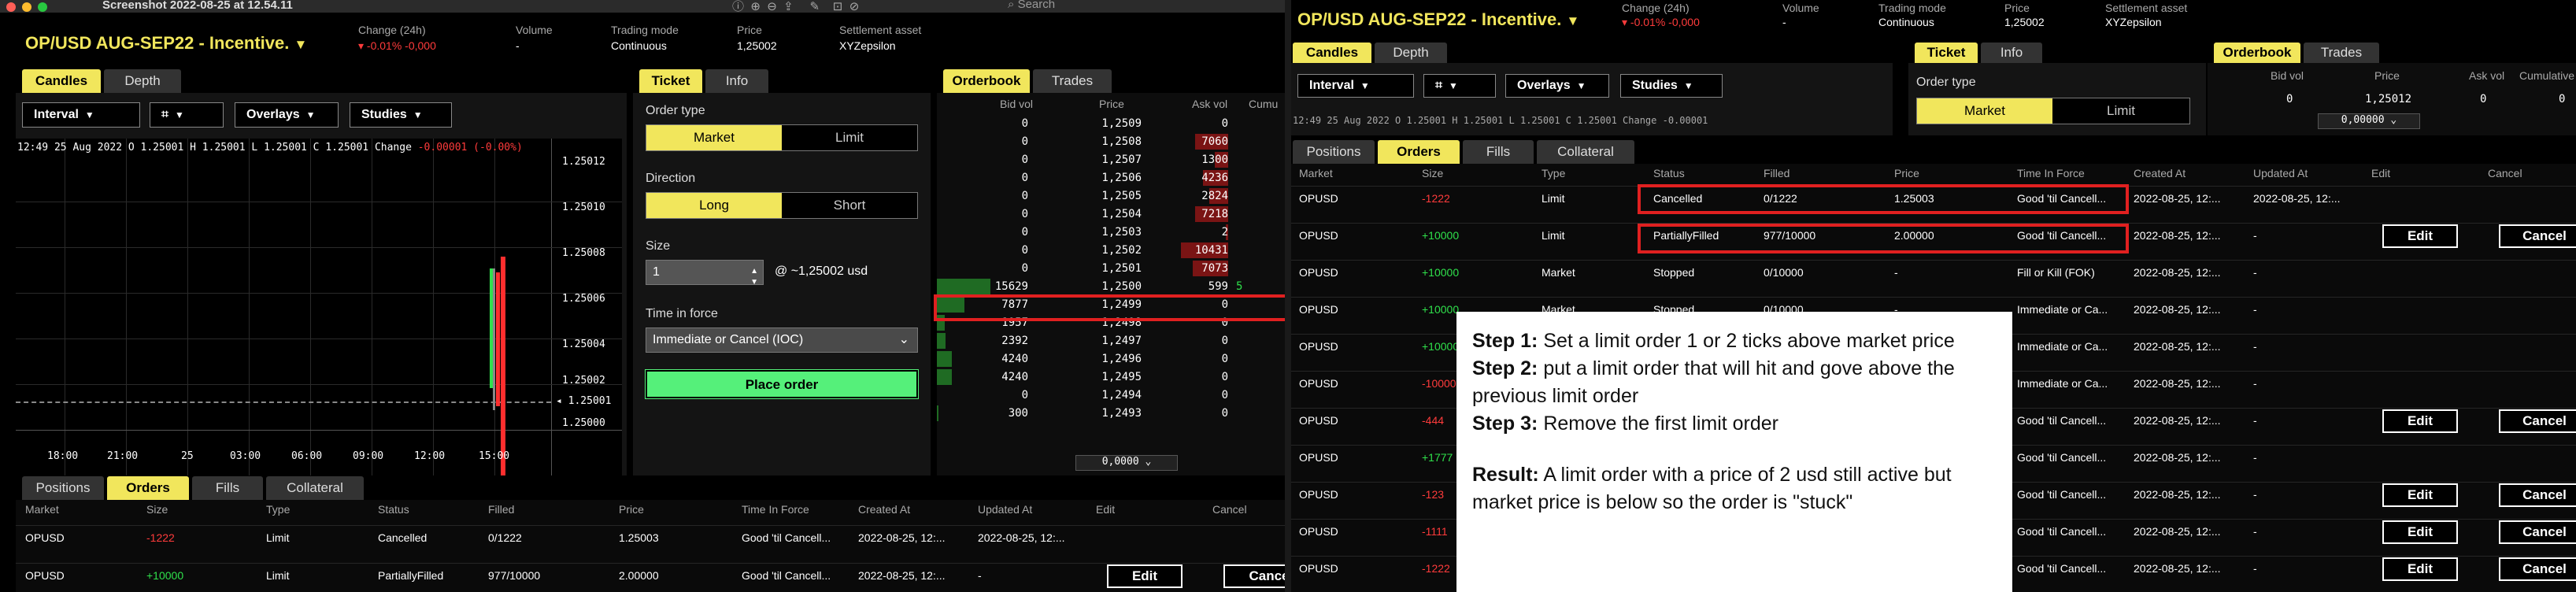 The height and width of the screenshot is (592, 2576). What do you see at coordinates (1005, 509) in the screenshot?
I see `orders-header-updated-at: Updated At` at bounding box center [1005, 509].